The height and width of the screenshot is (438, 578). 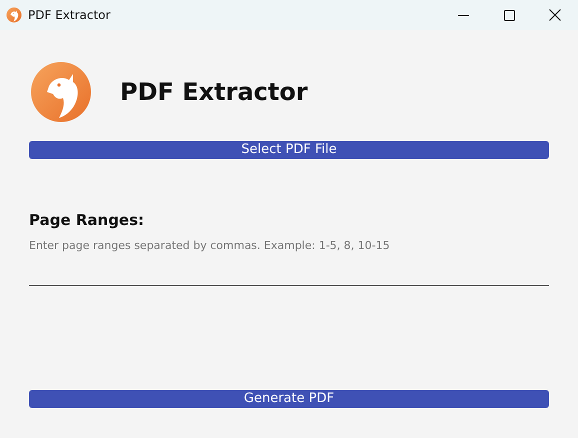 What do you see at coordinates (87, 220) in the screenshot?
I see `section-label: Page Ranges:` at bounding box center [87, 220].